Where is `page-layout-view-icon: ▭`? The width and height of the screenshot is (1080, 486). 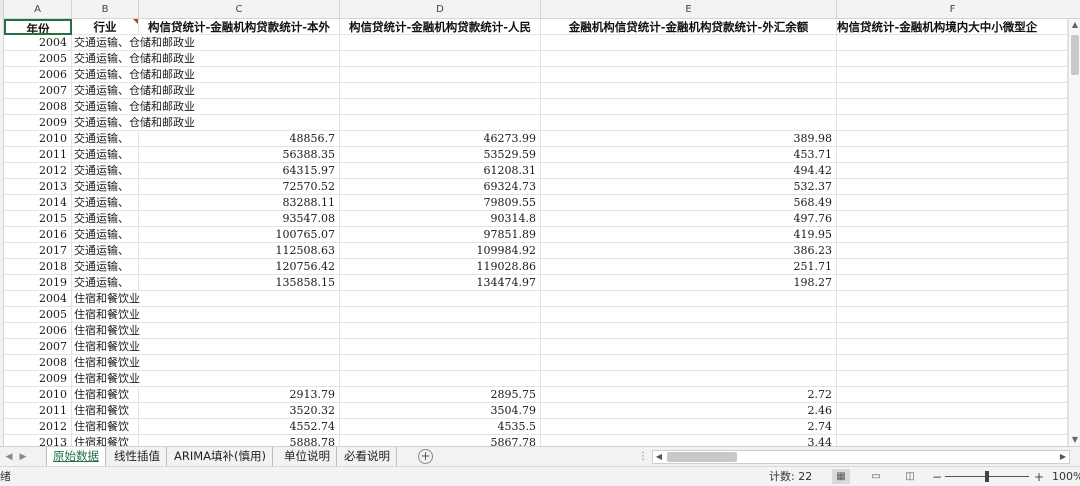 page-layout-view-icon: ▭ is located at coordinates (876, 476).